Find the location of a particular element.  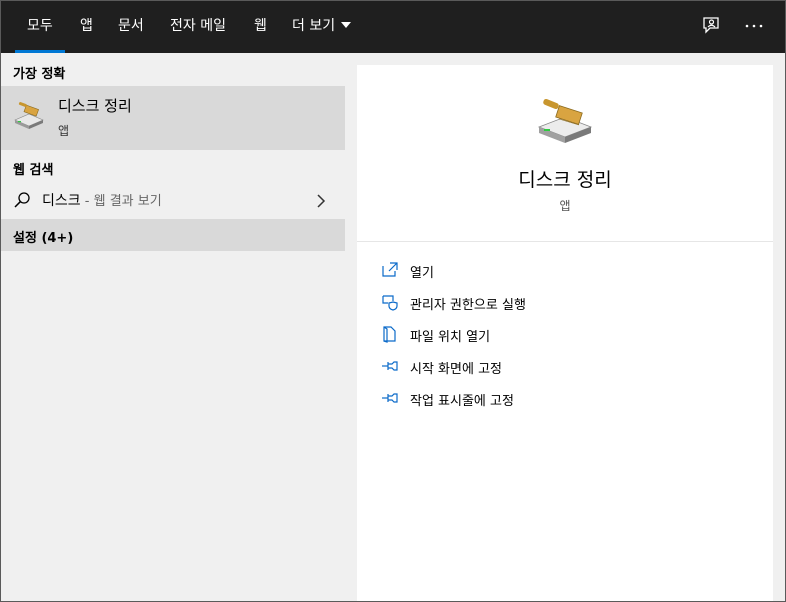

open-icon is located at coordinates (390, 270).